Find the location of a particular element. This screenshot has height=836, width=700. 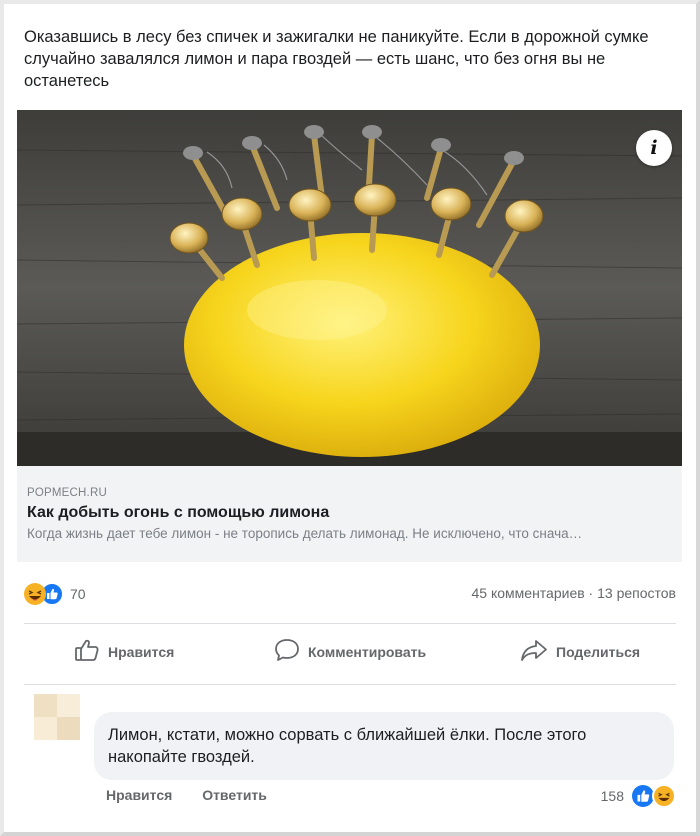

comment-reaction-count: 158 is located at coordinates (612, 796).